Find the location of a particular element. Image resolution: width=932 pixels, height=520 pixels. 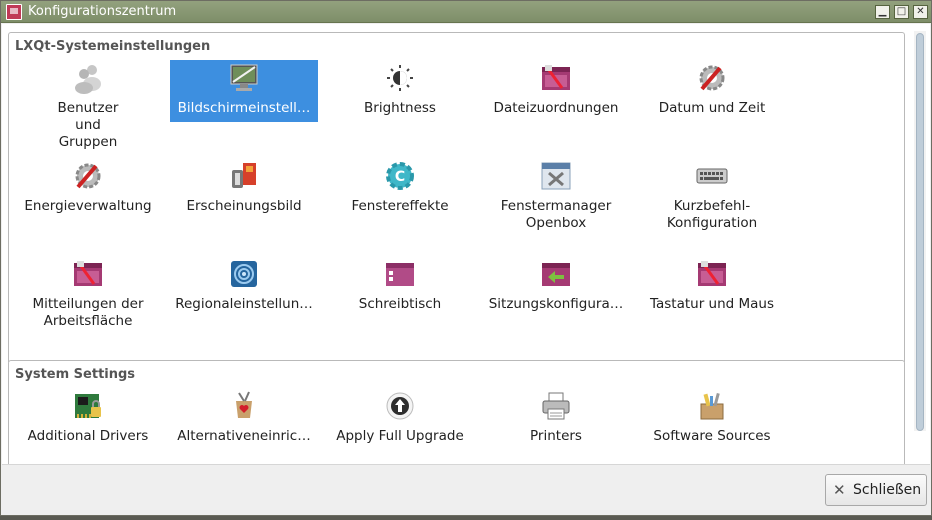

app-icon is located at coordinates (14, 12).